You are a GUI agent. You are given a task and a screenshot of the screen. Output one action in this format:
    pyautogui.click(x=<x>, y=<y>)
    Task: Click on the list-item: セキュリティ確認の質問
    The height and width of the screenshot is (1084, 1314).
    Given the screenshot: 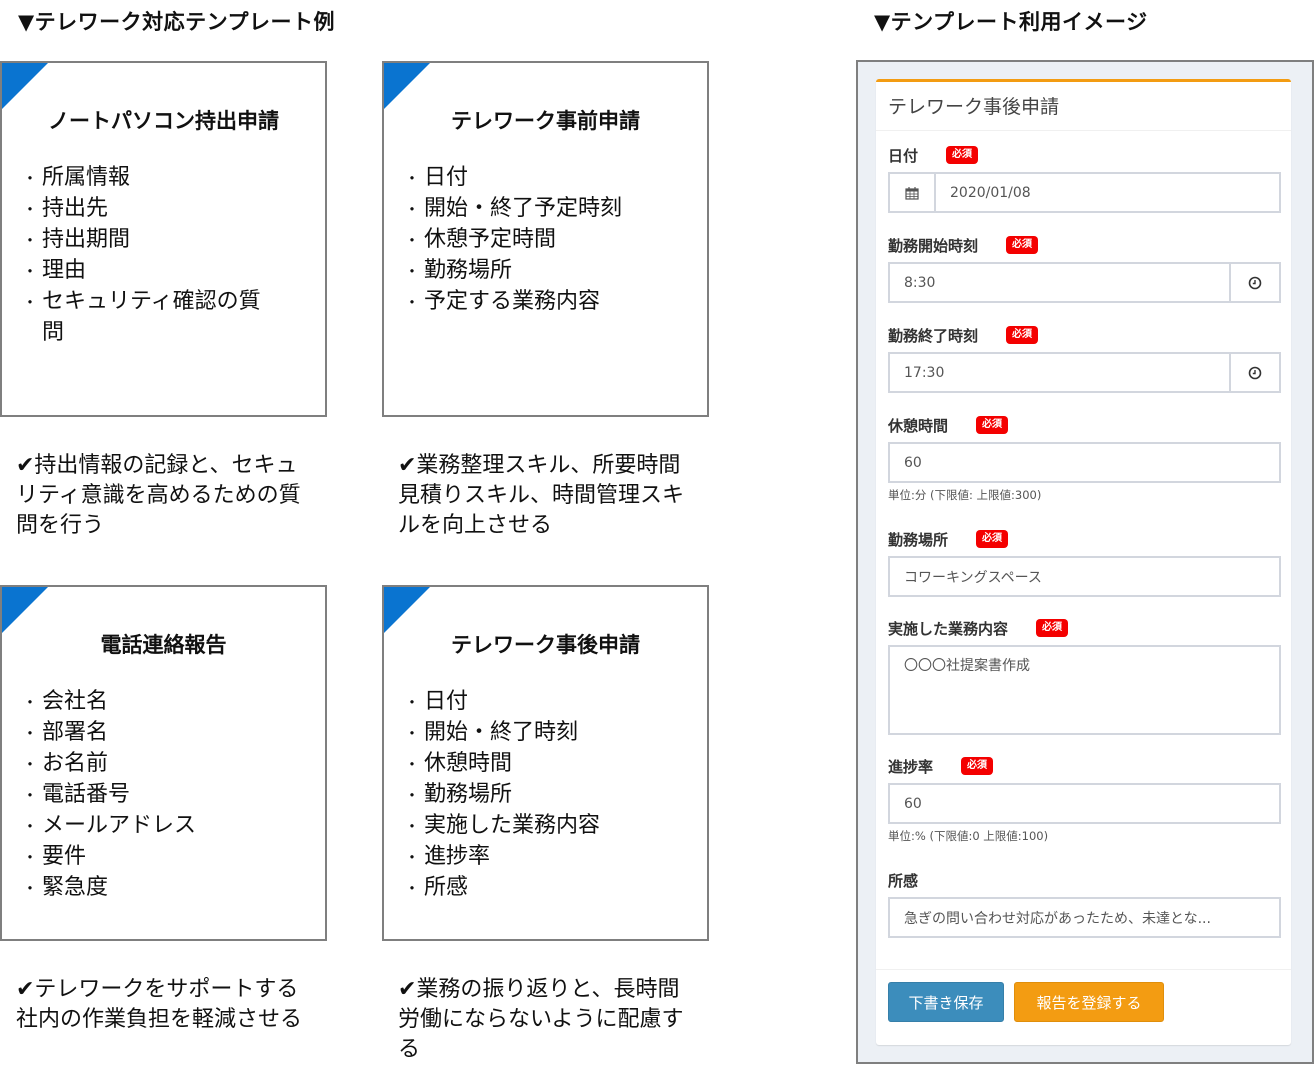 What is the action you would take?
    pyautogui.click(x=152, y=317)
    